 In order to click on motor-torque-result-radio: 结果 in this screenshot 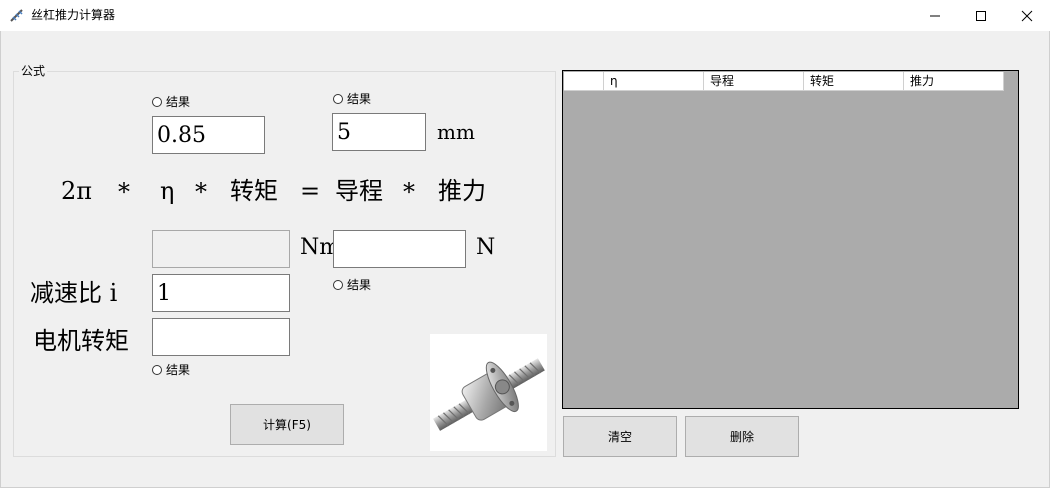, I will do `click(171, 370)`.